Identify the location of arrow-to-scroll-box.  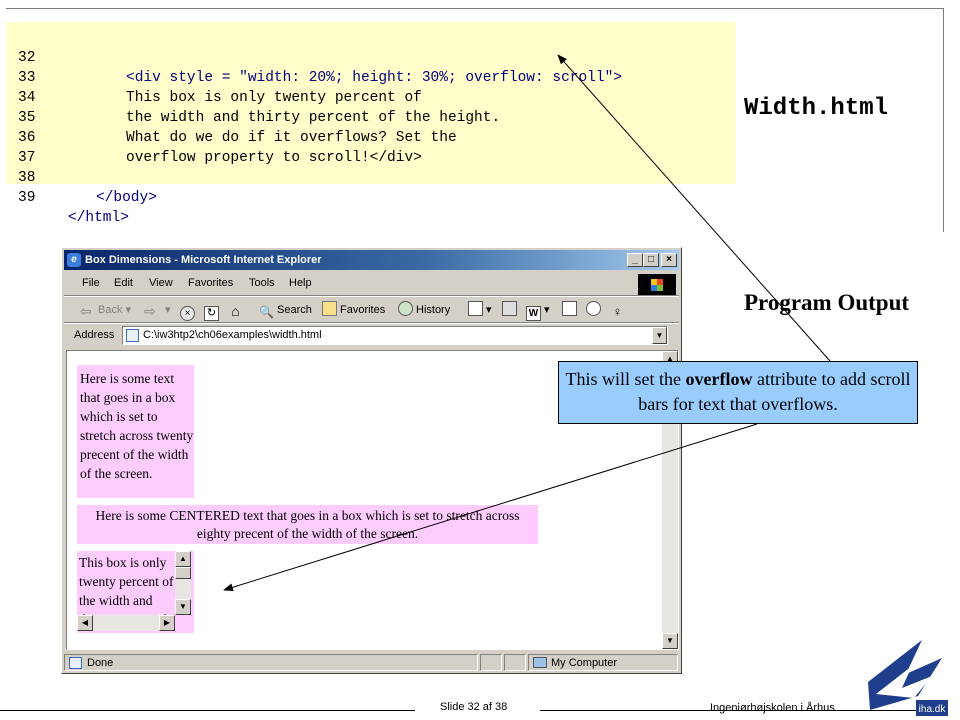
(490, 507).